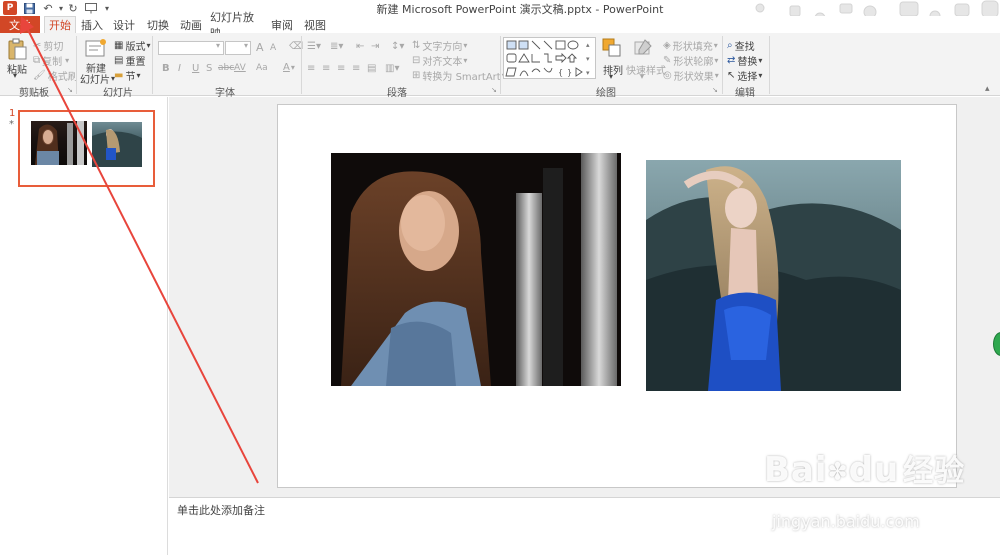 Image resolution: width=1000 pixels, height=555 pixels. What do you see at coordinates (218, 45) in the screenshot?
I see `font-name-dropdown-icon: ▾` at bounding box center [218, 45].